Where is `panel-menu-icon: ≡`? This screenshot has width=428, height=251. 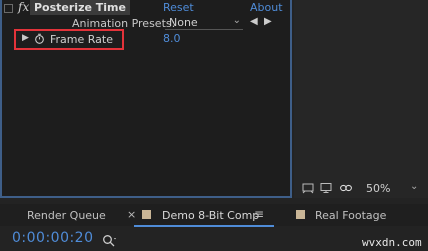
panel-menu-icon: ≡ is located at coordinates (259, 214).